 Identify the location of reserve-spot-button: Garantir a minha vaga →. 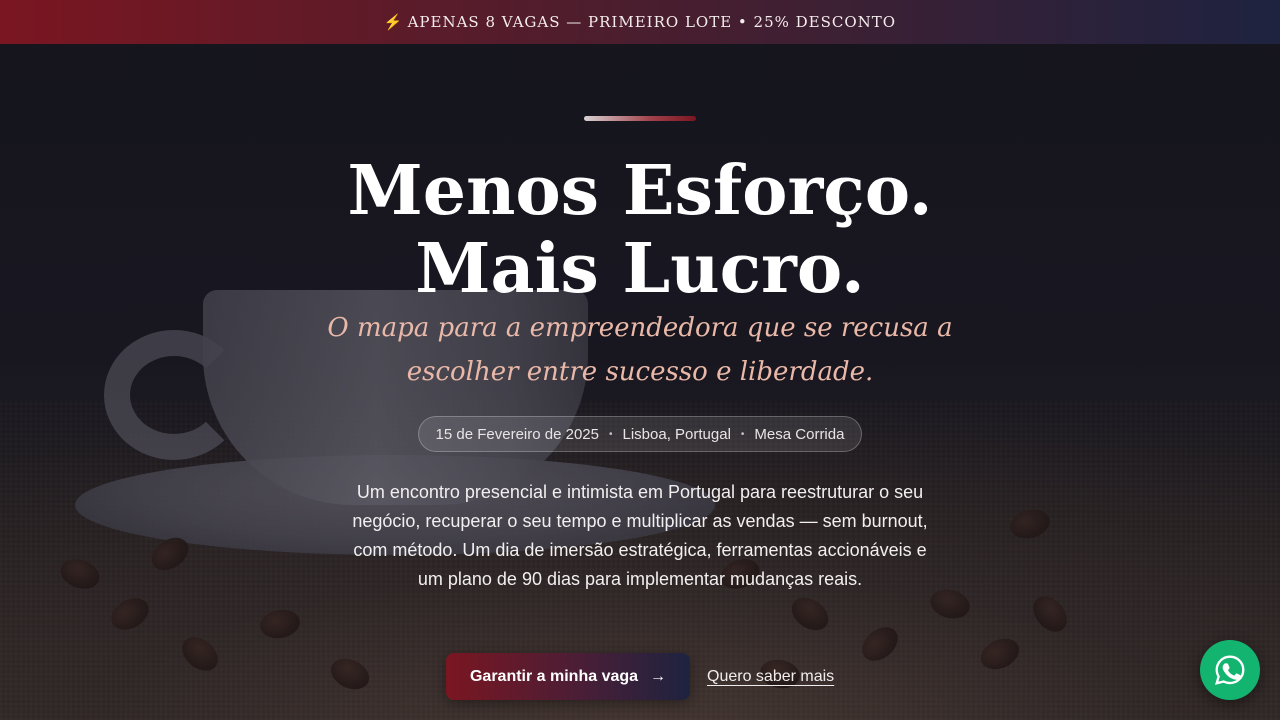
(568, 676).